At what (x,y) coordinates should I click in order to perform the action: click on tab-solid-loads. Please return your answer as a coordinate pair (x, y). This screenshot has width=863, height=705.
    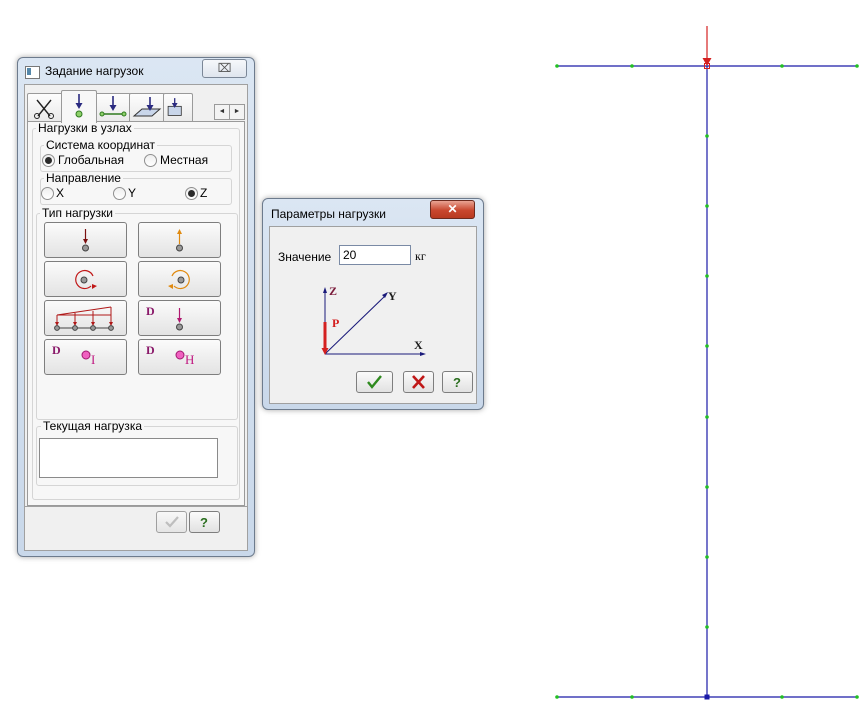
    Looking at the image, I should click on (178, 107).